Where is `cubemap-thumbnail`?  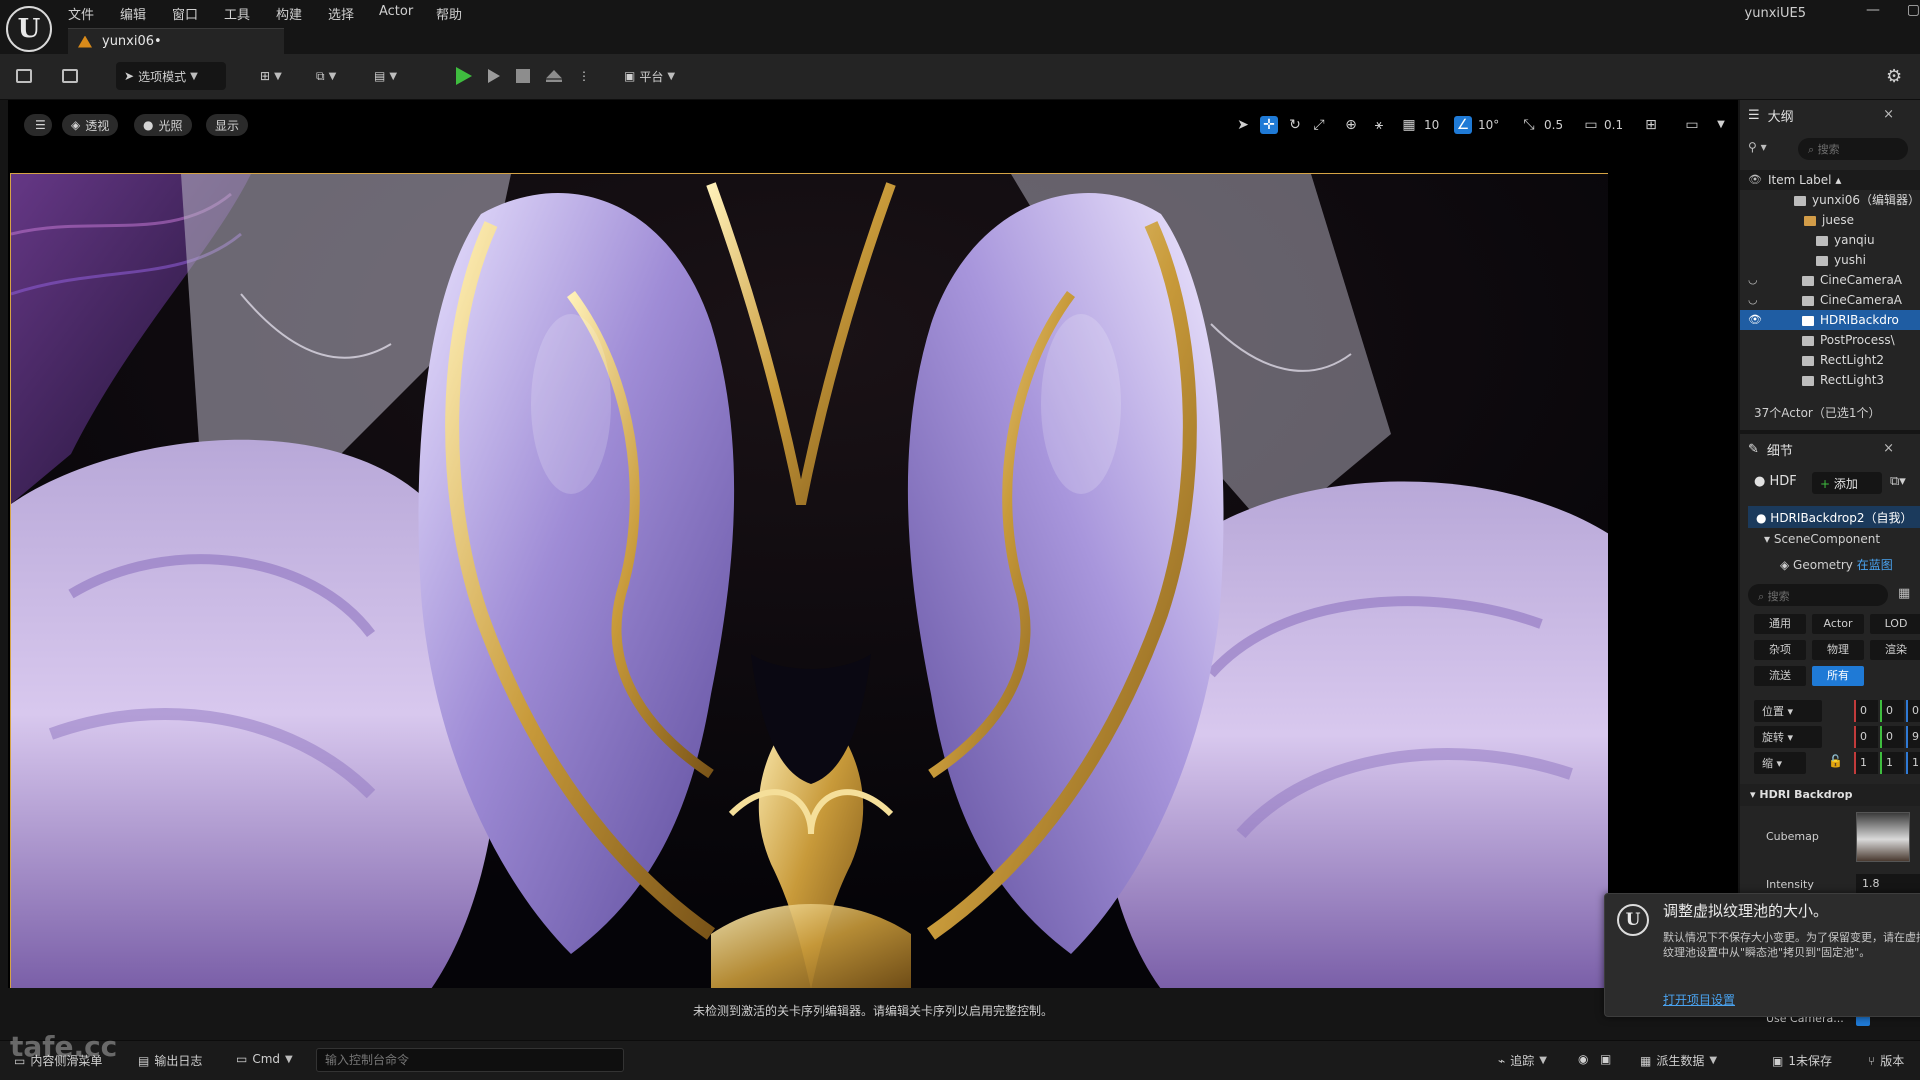 cubemap-thumbnail is located at coordinates (1883, 837).